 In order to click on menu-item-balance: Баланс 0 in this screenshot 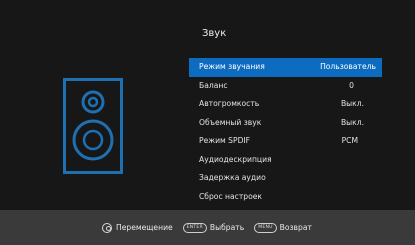, I will do `click(285, 86)`.